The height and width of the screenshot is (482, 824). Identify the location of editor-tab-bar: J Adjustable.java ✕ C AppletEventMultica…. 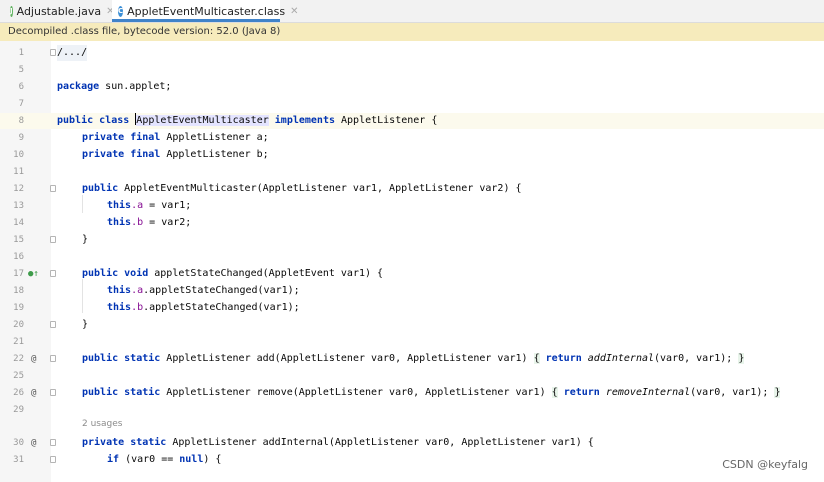
(412, 11).